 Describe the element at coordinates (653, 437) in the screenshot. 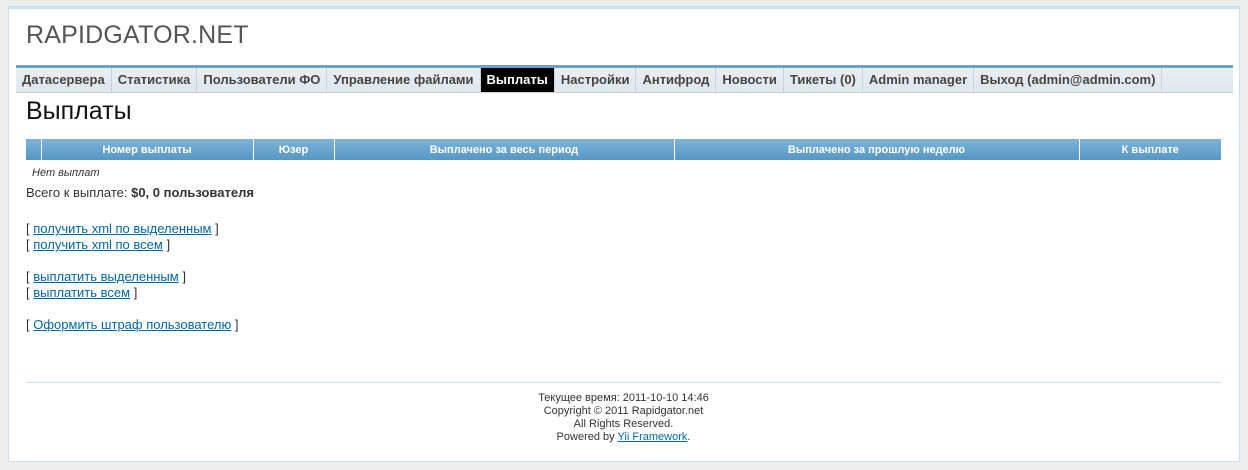

I see `yii-framework-link: Yii Framework` at that location.